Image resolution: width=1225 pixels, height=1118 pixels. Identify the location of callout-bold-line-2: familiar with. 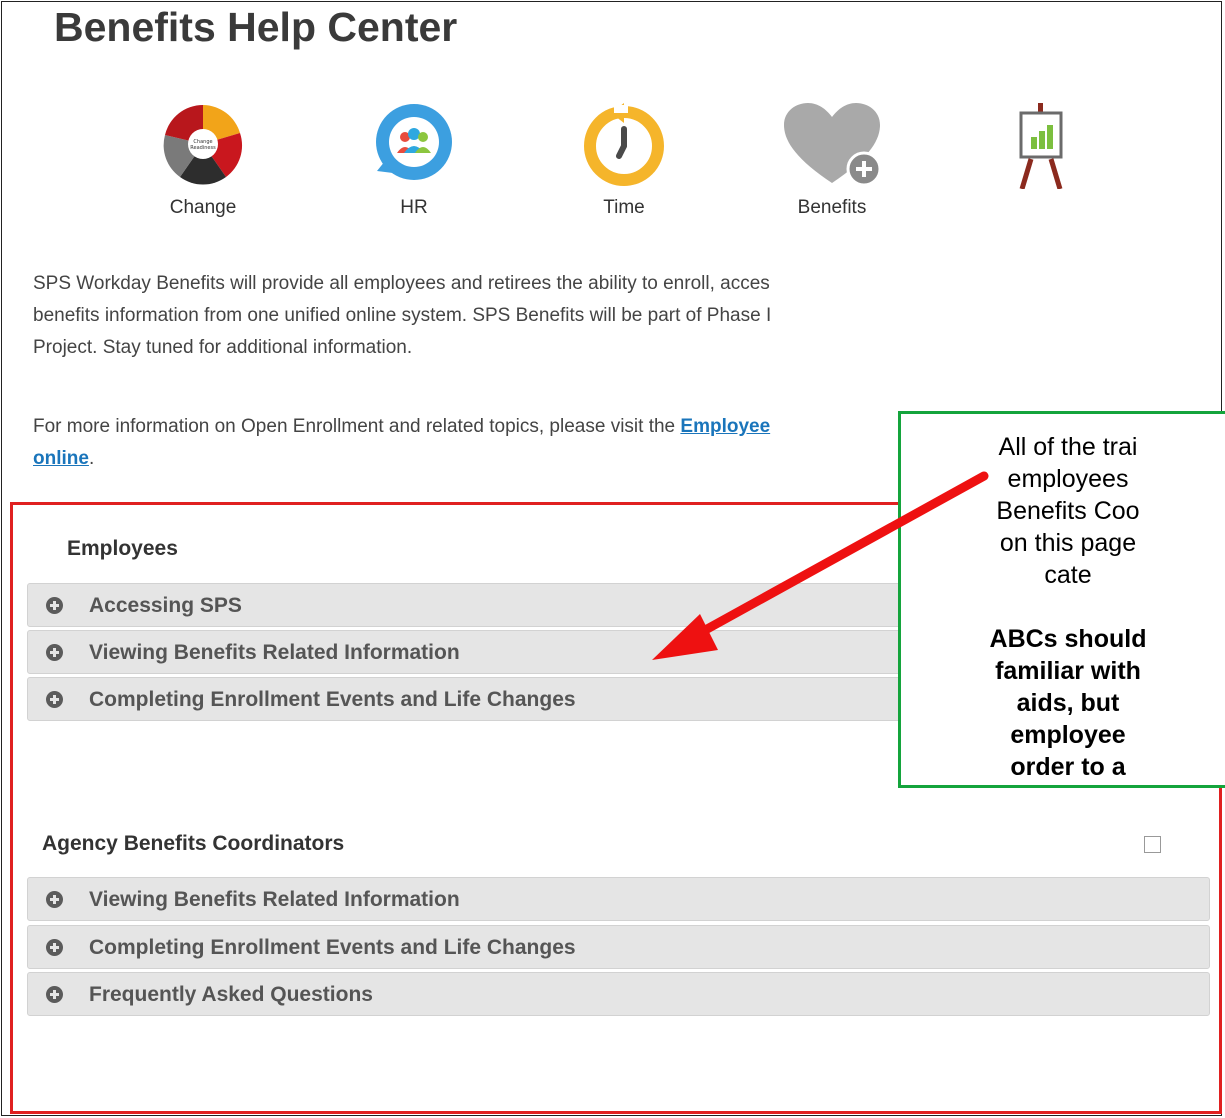
(1068, 671).